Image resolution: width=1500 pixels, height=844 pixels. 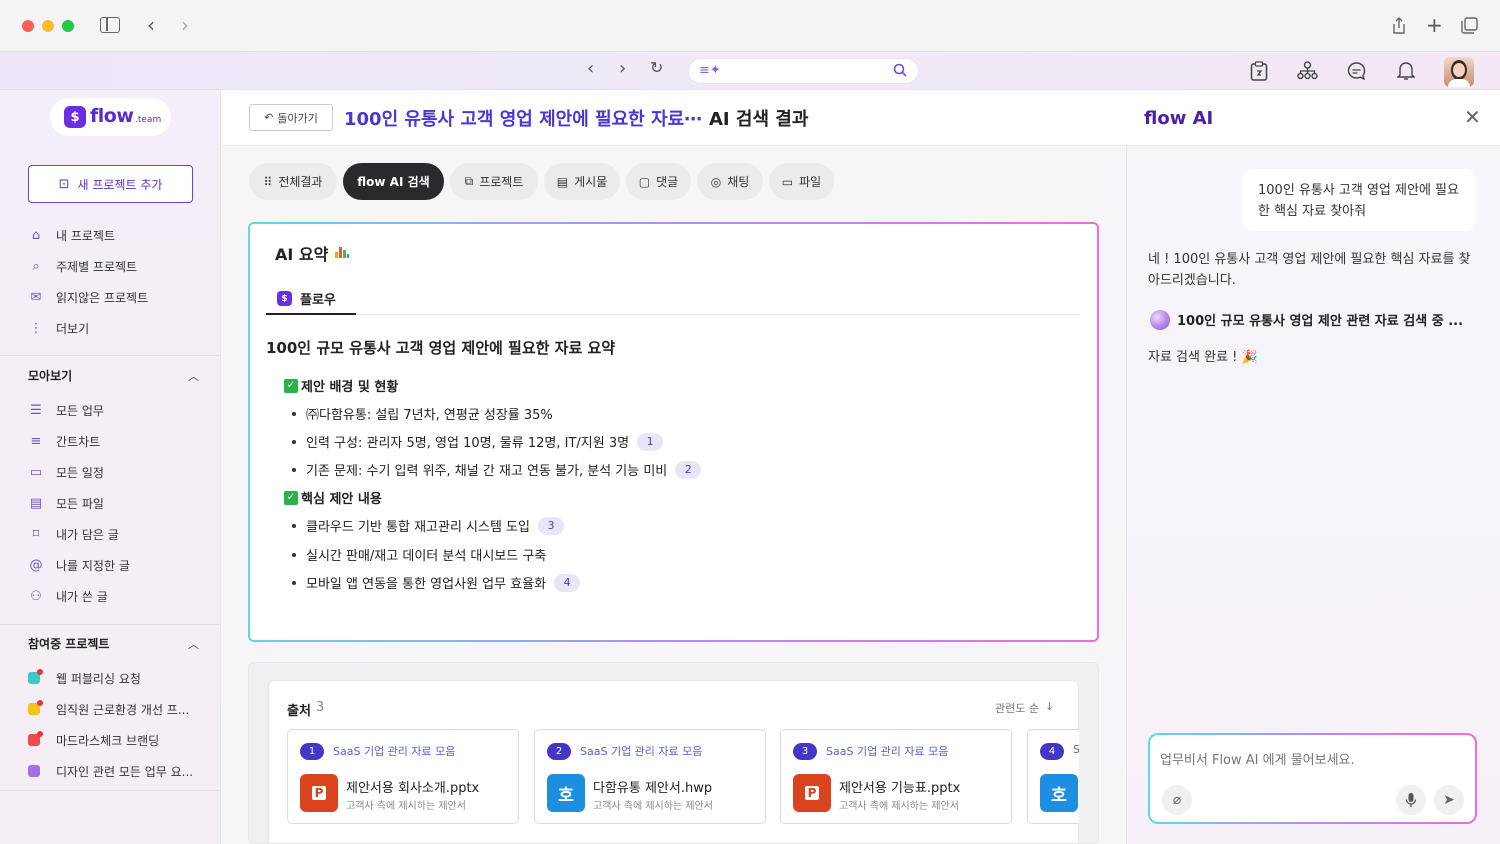 I want to click on search-icon: ⌕, so click(x=36, y=266).